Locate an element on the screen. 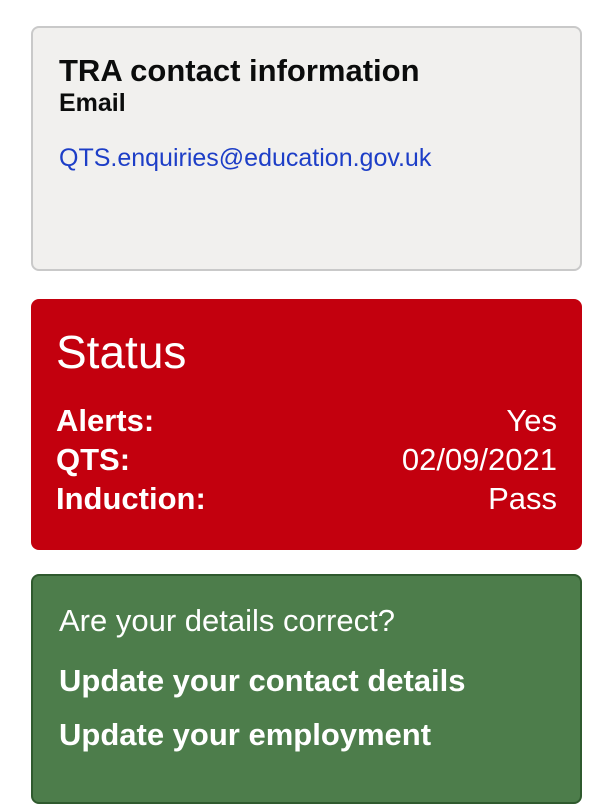  update-employment-link: Update your employment is located at coordinates (306, 735).